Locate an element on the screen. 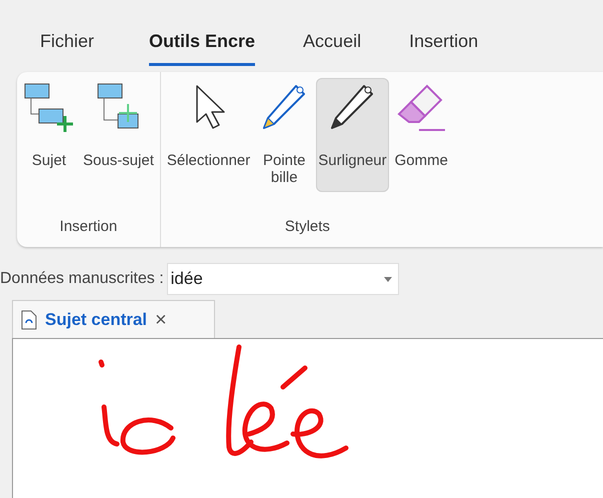 This screenshot has width=603, height=498. caret-icon is located at coordinates (388, 279).